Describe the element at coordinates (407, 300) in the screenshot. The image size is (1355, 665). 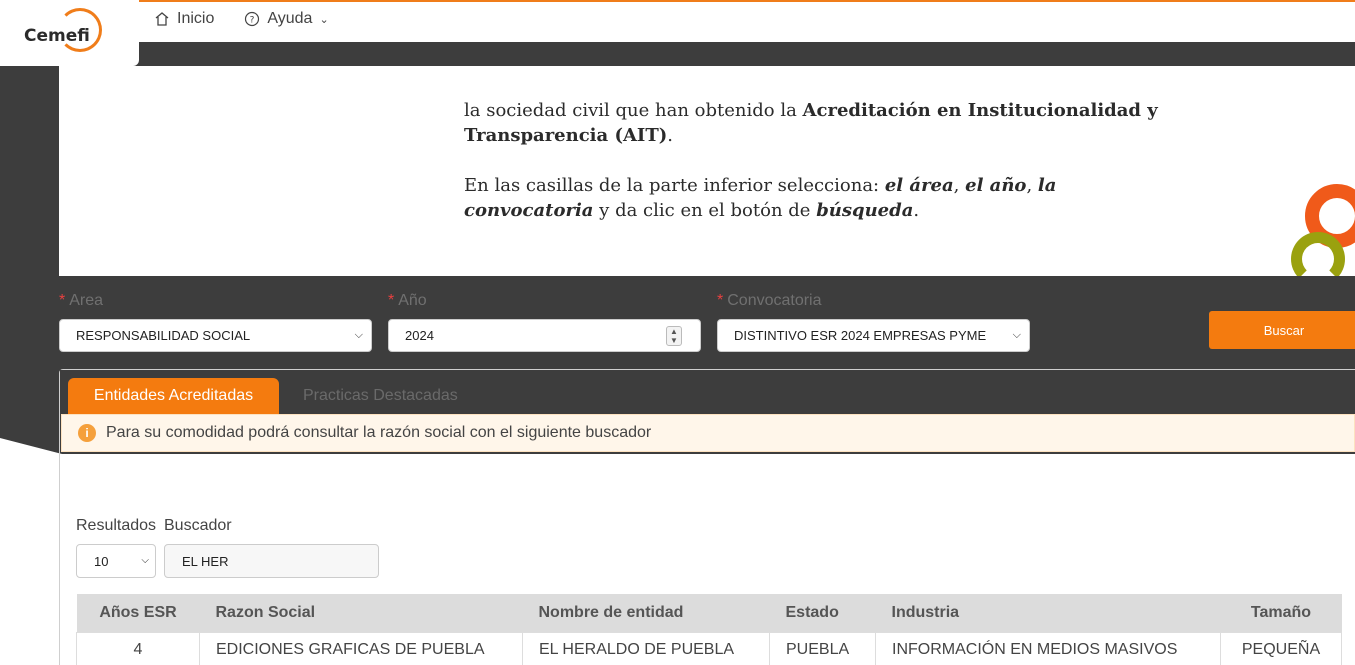
I see `year-label: * Año` at that location.